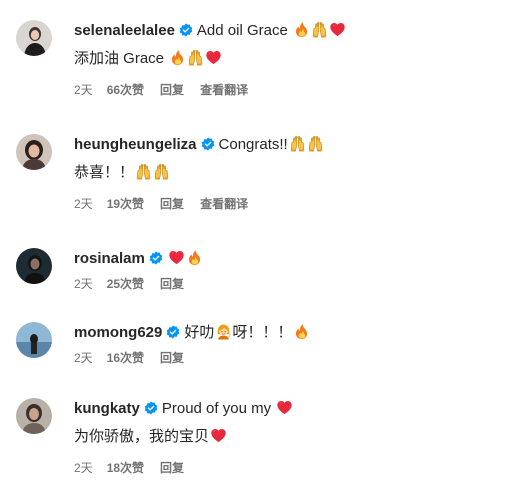  What do you see at coordinates (292, 358) in the screenshot?
I see `comment-meta: 2天 16次赞 回复` at bounding box center [292, 358].